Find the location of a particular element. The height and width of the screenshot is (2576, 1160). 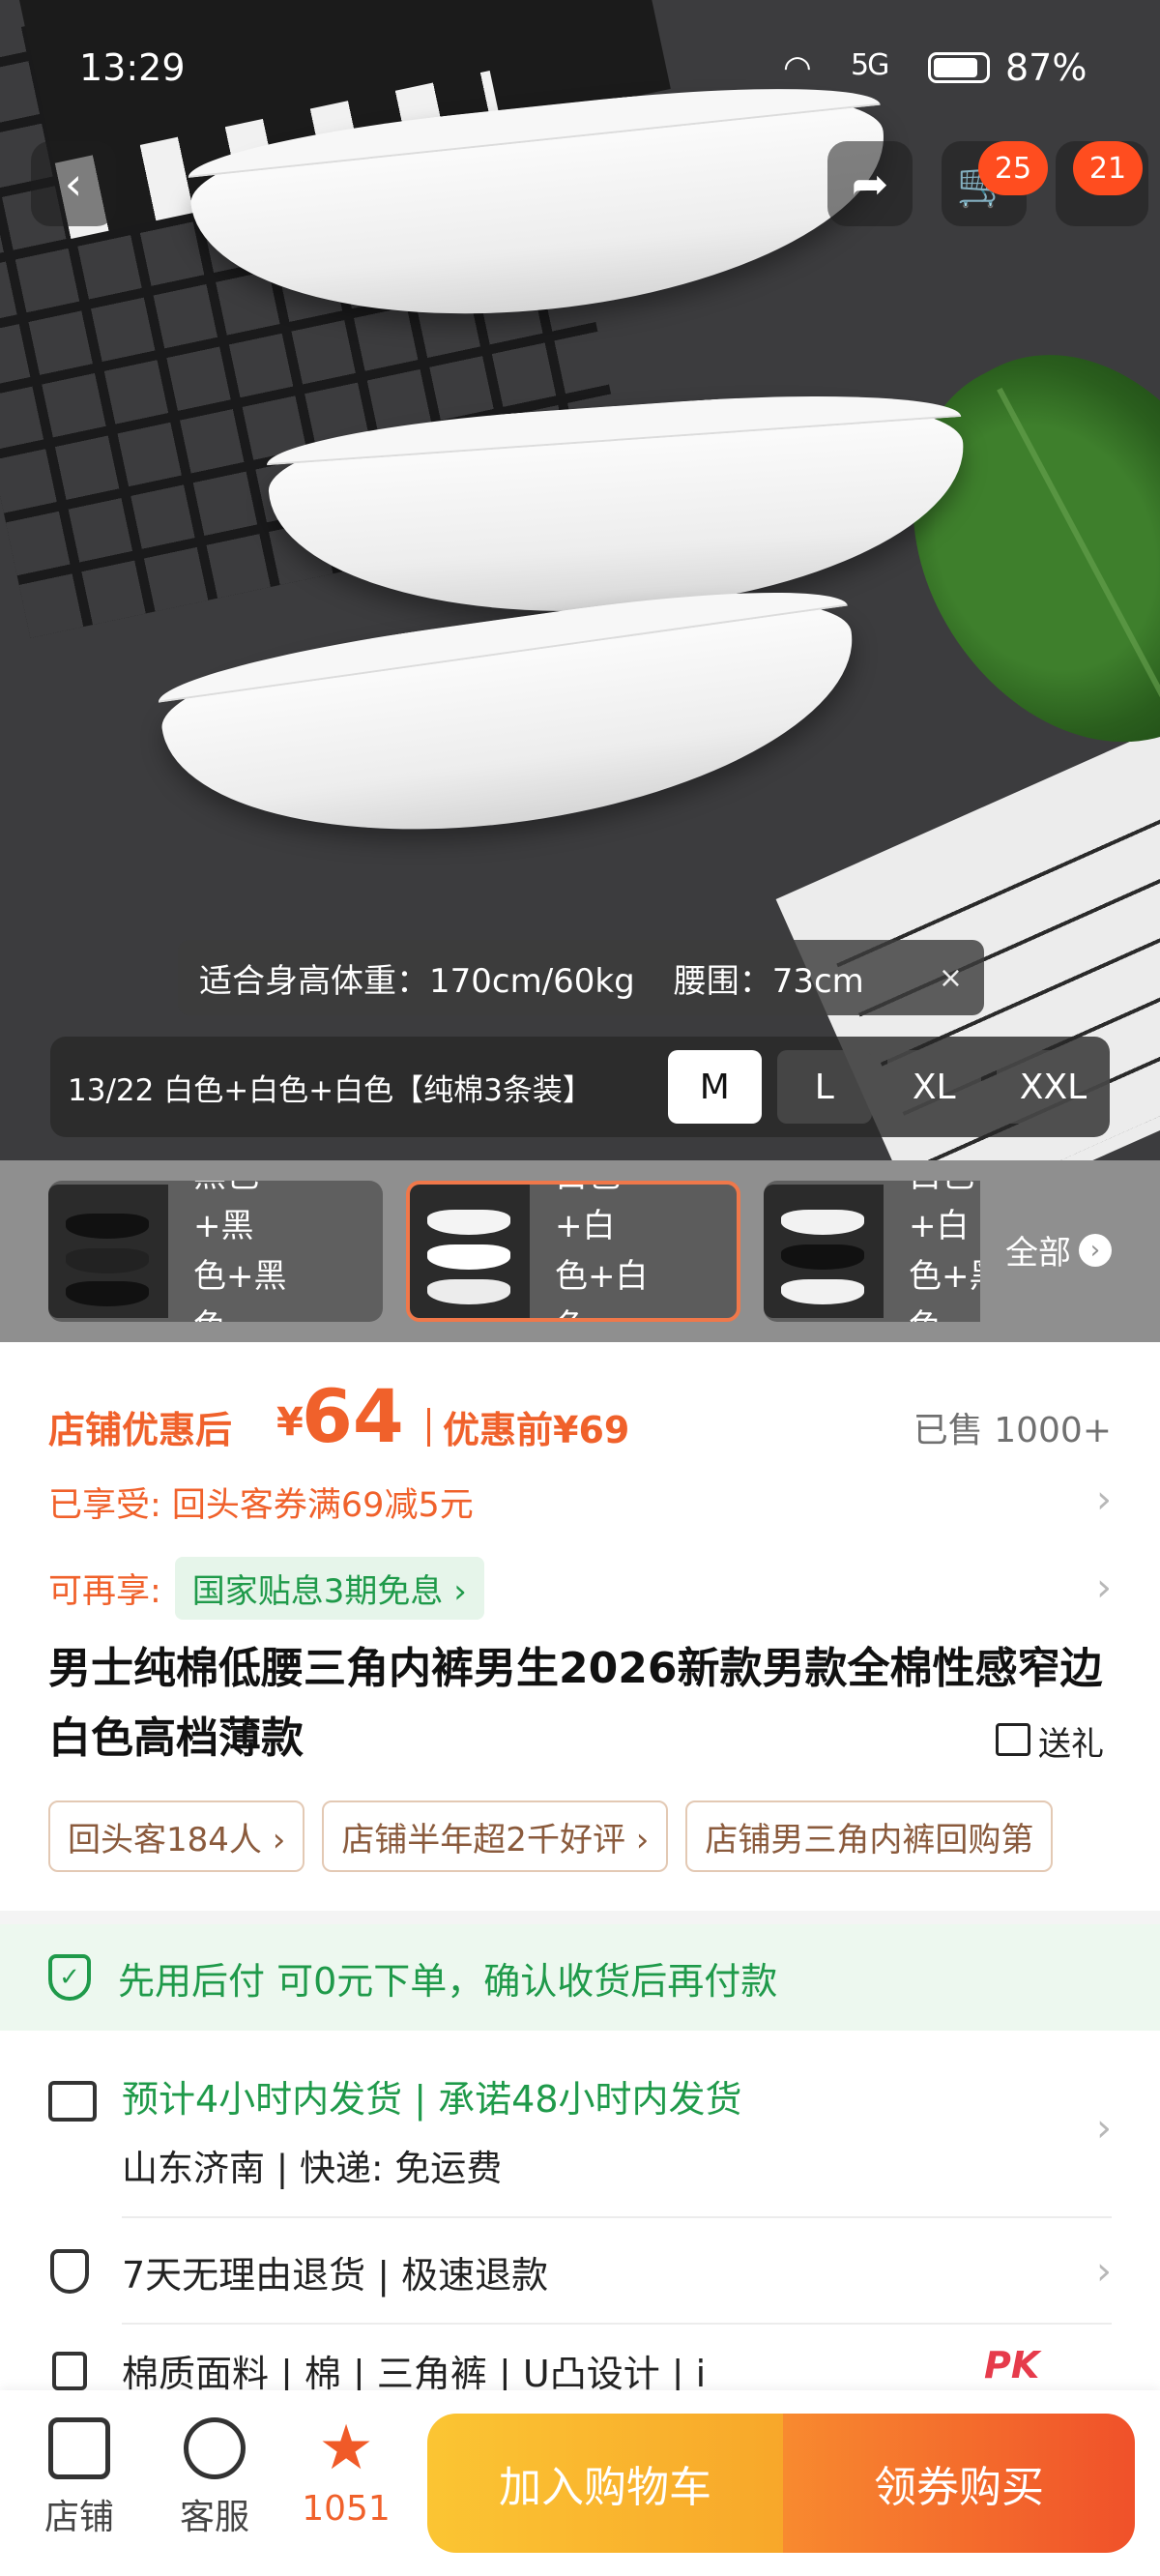

battery-percent: 87% is located at coordinates (1047, 67).